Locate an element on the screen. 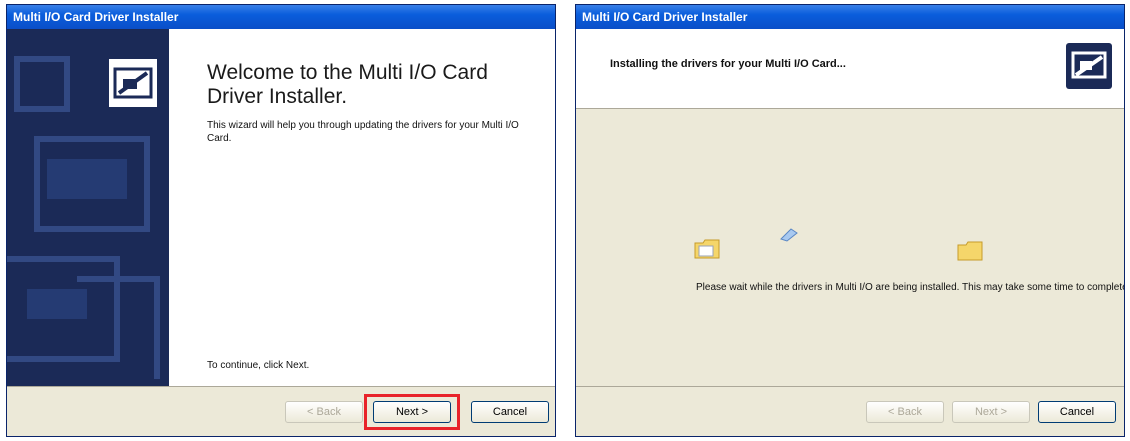 This screenshot has height=441, width=1130. paper-icon is located at coordinates (789, 235).